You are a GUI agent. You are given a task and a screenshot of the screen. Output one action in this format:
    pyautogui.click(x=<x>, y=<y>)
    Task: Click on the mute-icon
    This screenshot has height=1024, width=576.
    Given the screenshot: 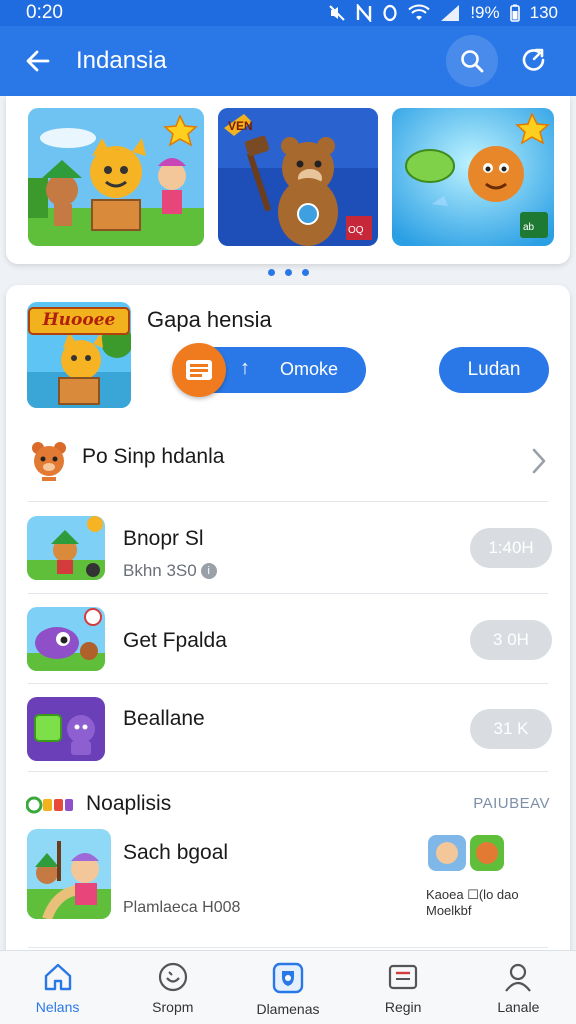 What is the action you would take?
    pyautogui.click(x=337, y=13)
    